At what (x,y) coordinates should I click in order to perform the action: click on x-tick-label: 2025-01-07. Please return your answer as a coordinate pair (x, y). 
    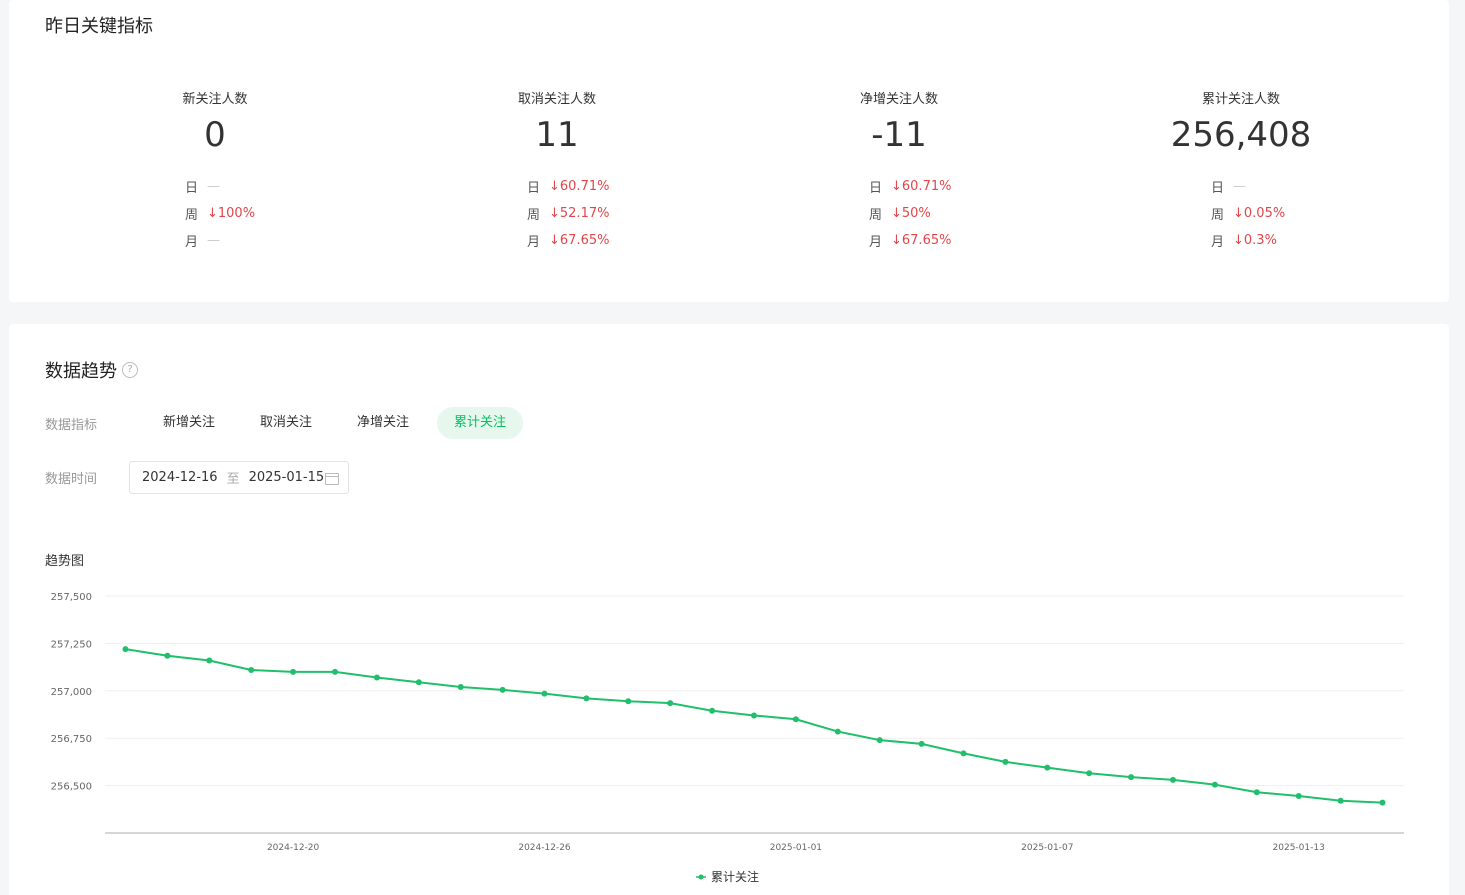
    Looking at the image, I should click on (1047, 848).